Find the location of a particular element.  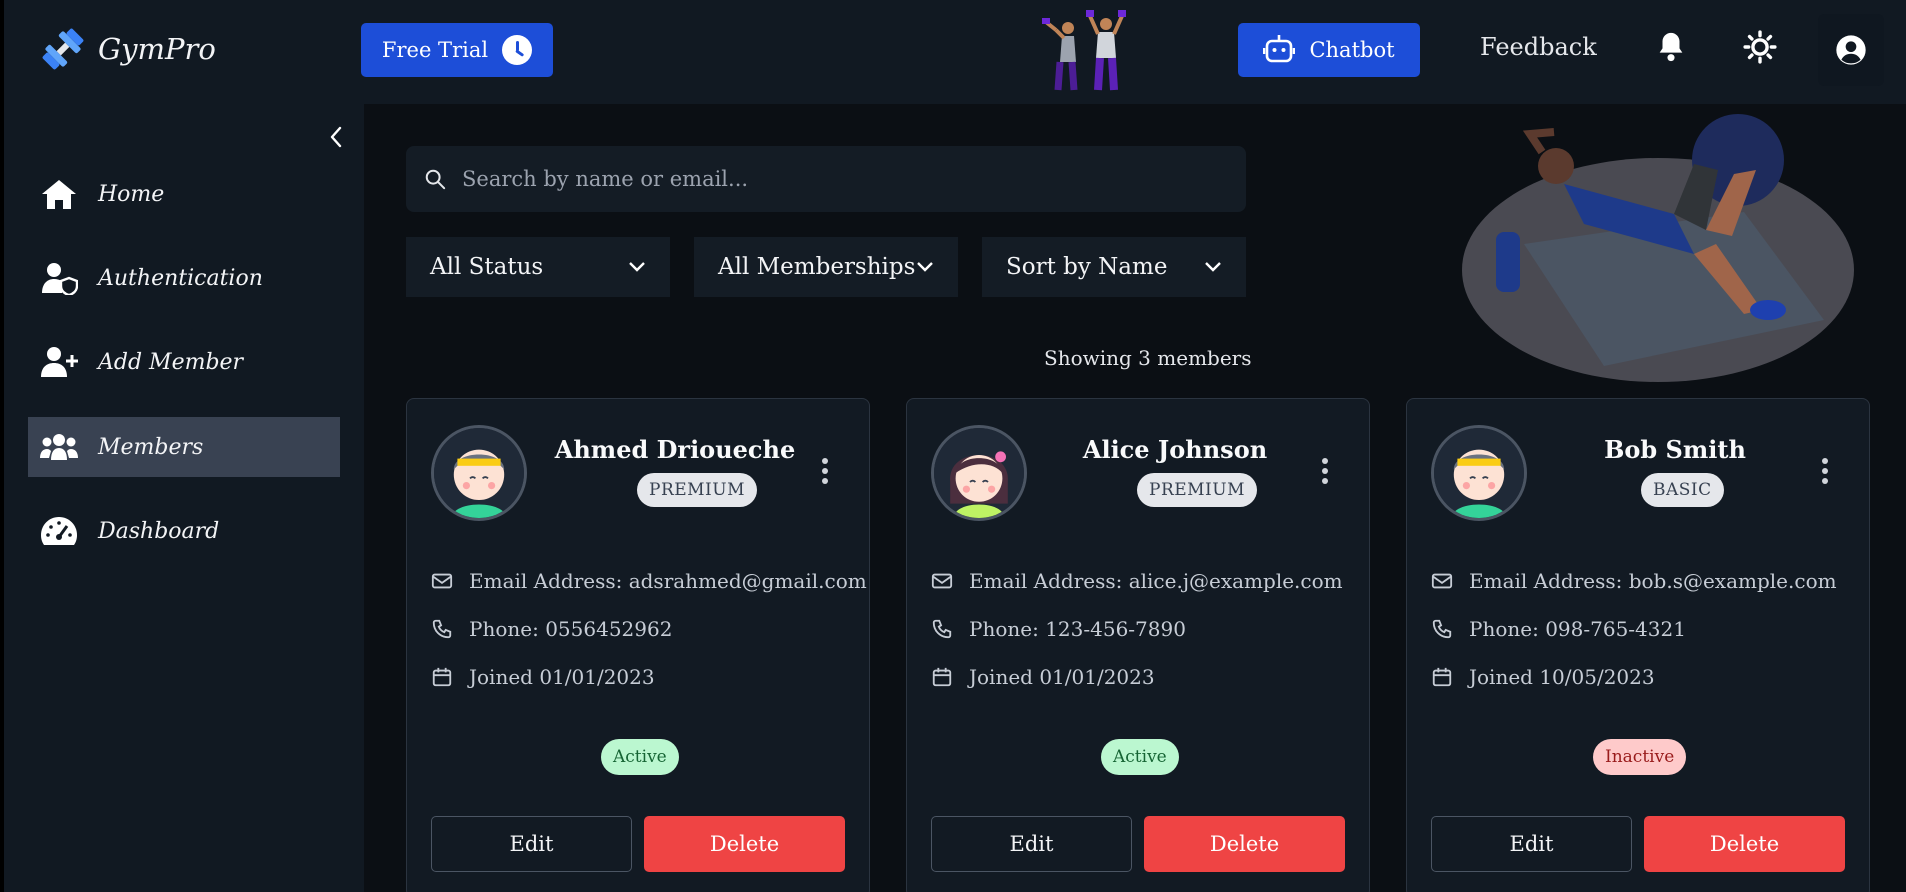

sidebar-item-members: Members is located at coordinates (184, 447).